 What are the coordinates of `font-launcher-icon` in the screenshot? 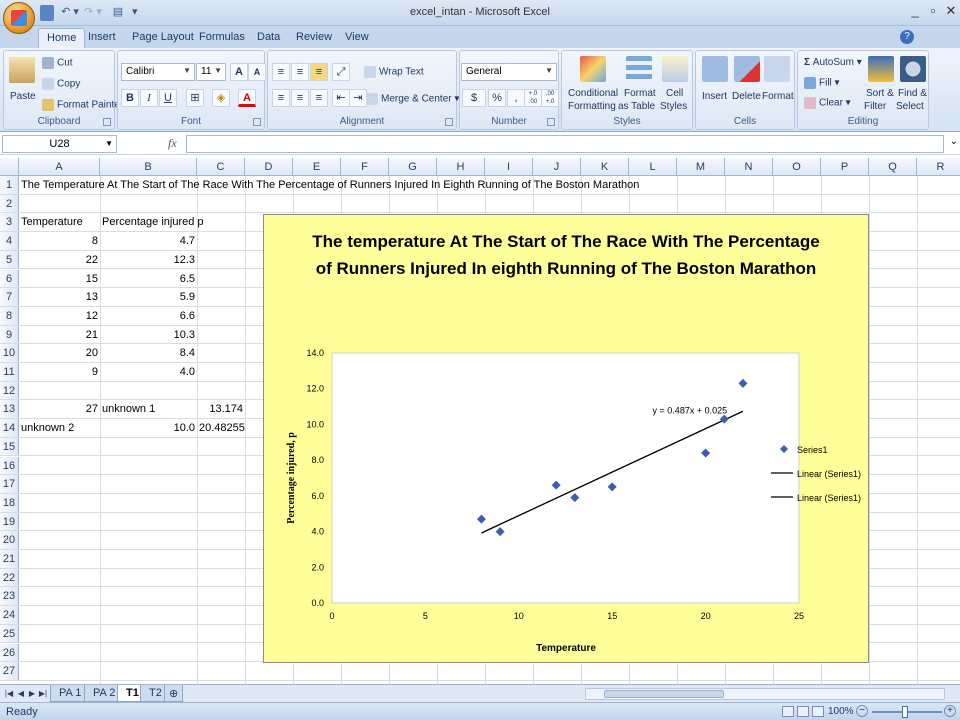 It's located at (257, 122).